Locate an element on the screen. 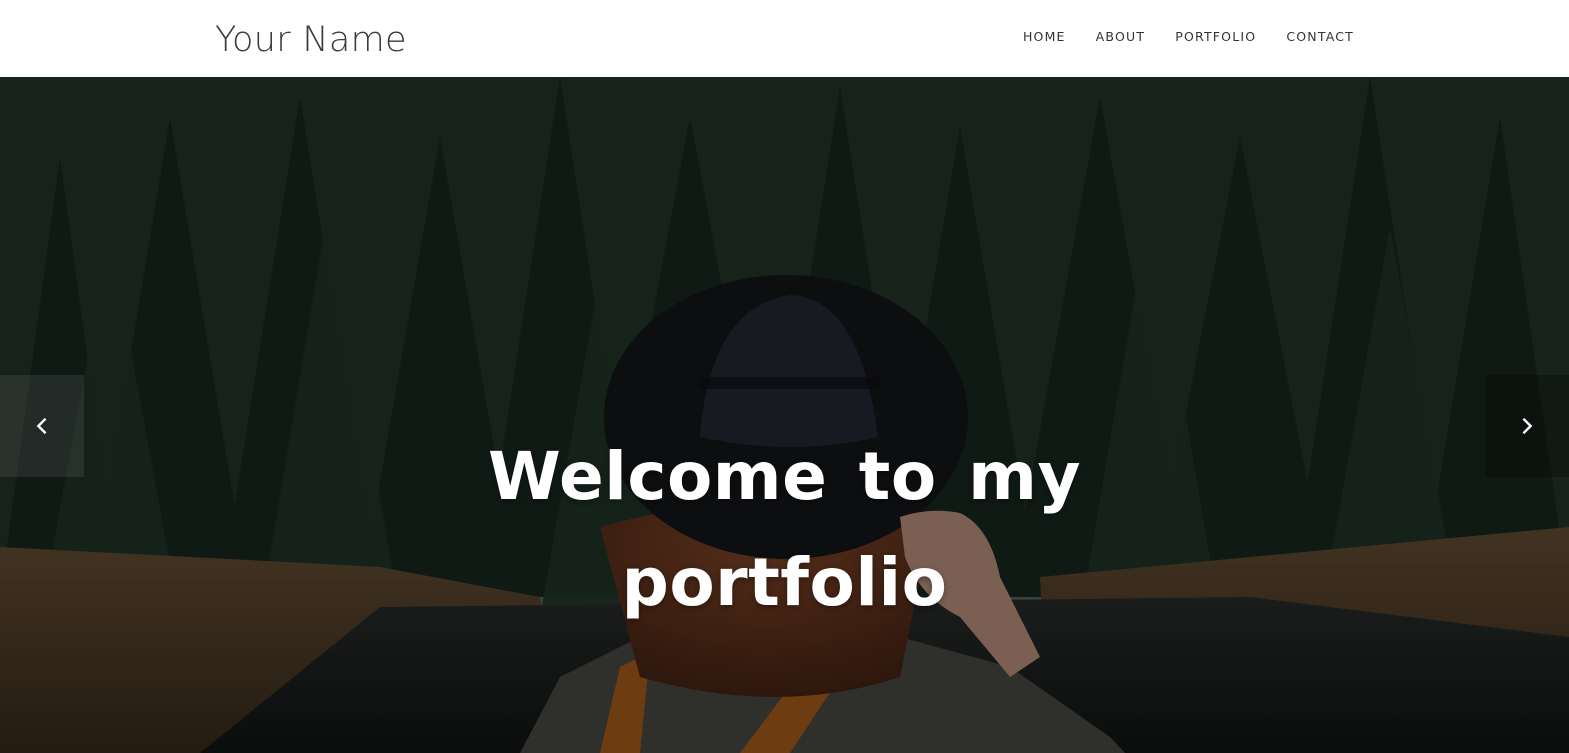  carousel-next-button is located at coordinates (1527, 426).